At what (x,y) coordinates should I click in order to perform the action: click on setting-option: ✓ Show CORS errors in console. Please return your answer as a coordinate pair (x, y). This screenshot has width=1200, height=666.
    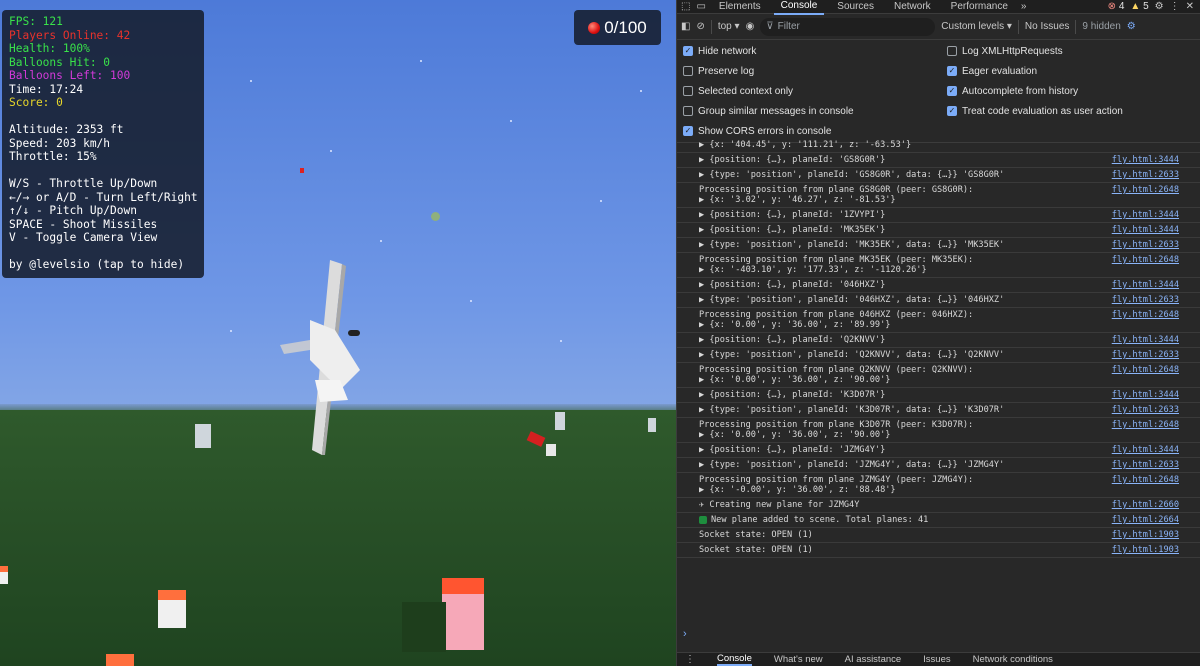
    Looking at the image, I should click on (815, 131).